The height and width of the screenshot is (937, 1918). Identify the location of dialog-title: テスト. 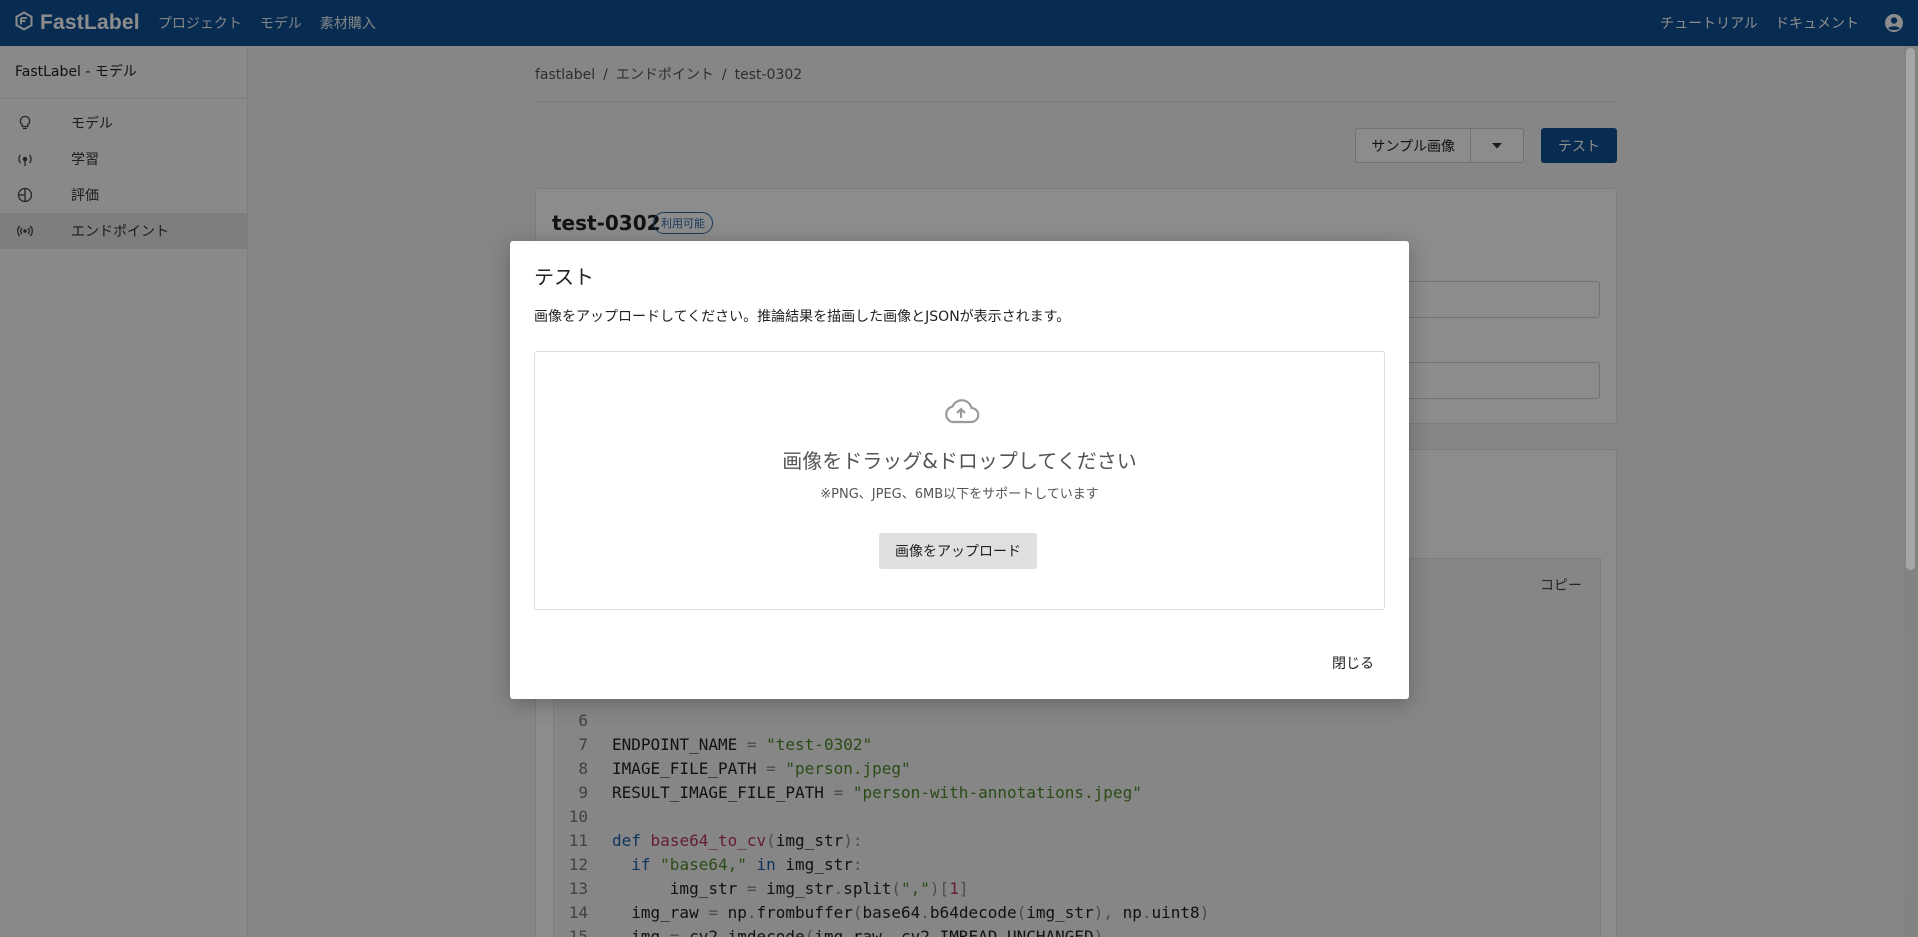
(564, 277).